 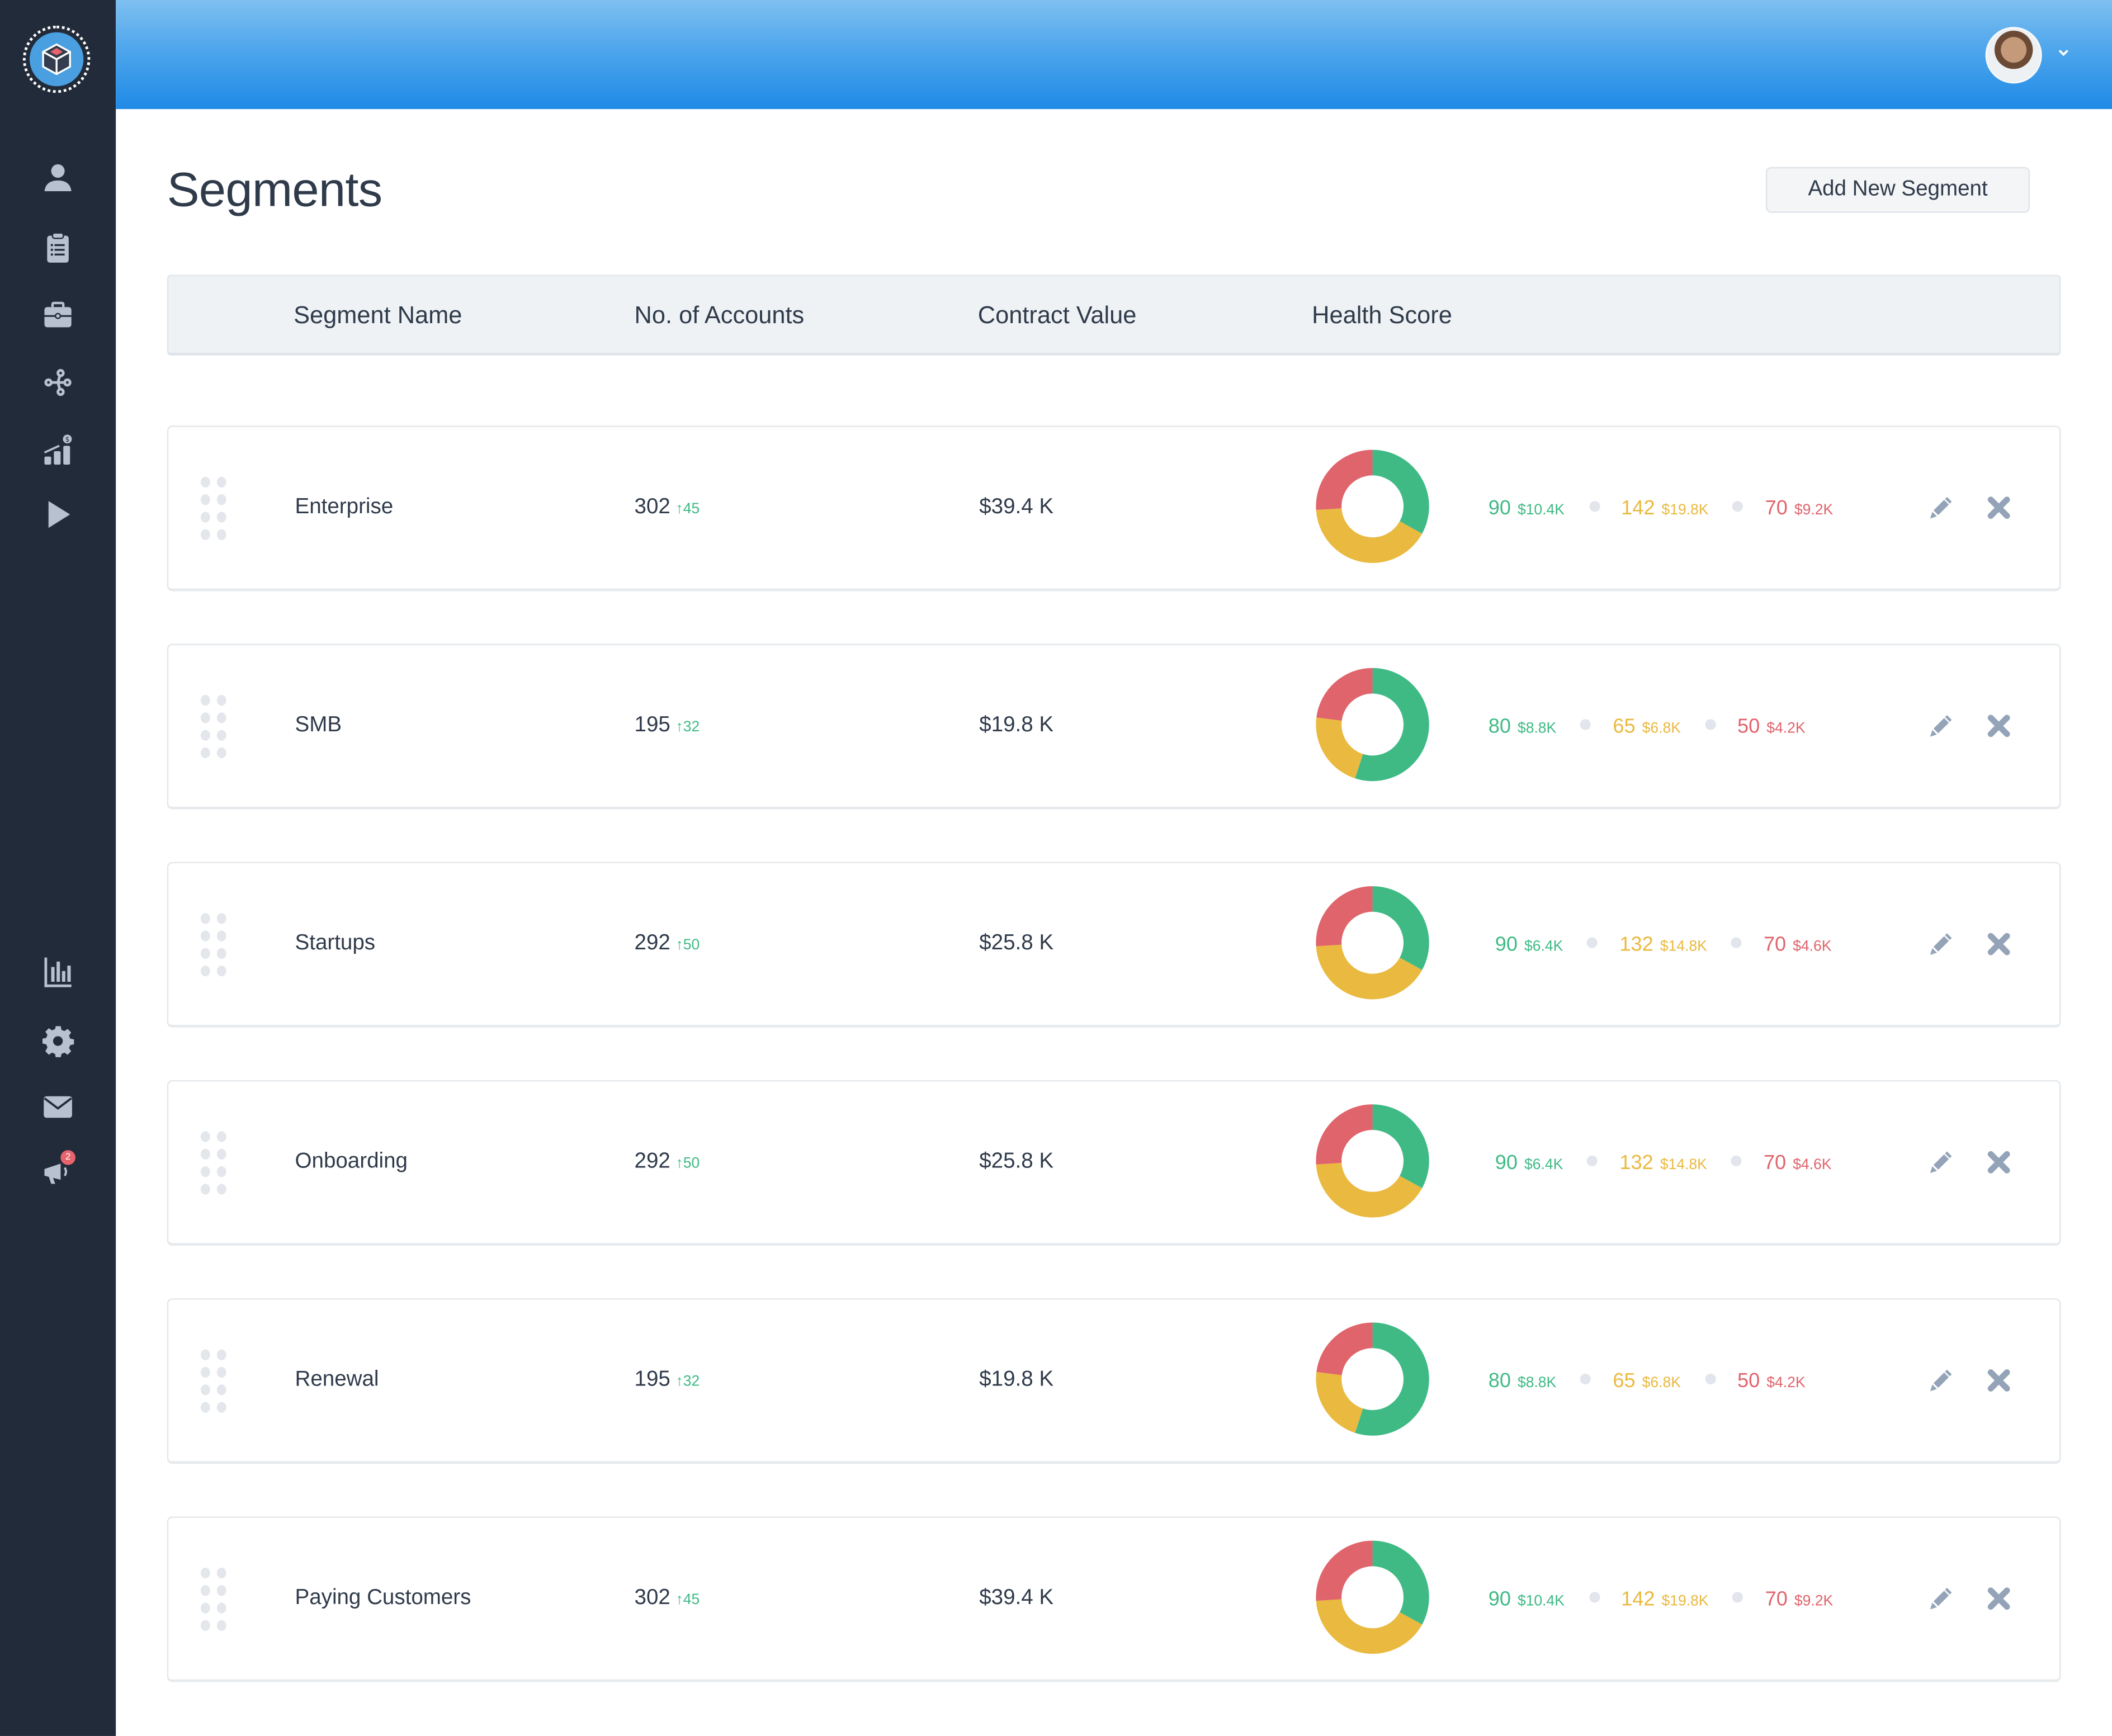 I want to click on segment-name: SMB, so click(x=318, y=726).